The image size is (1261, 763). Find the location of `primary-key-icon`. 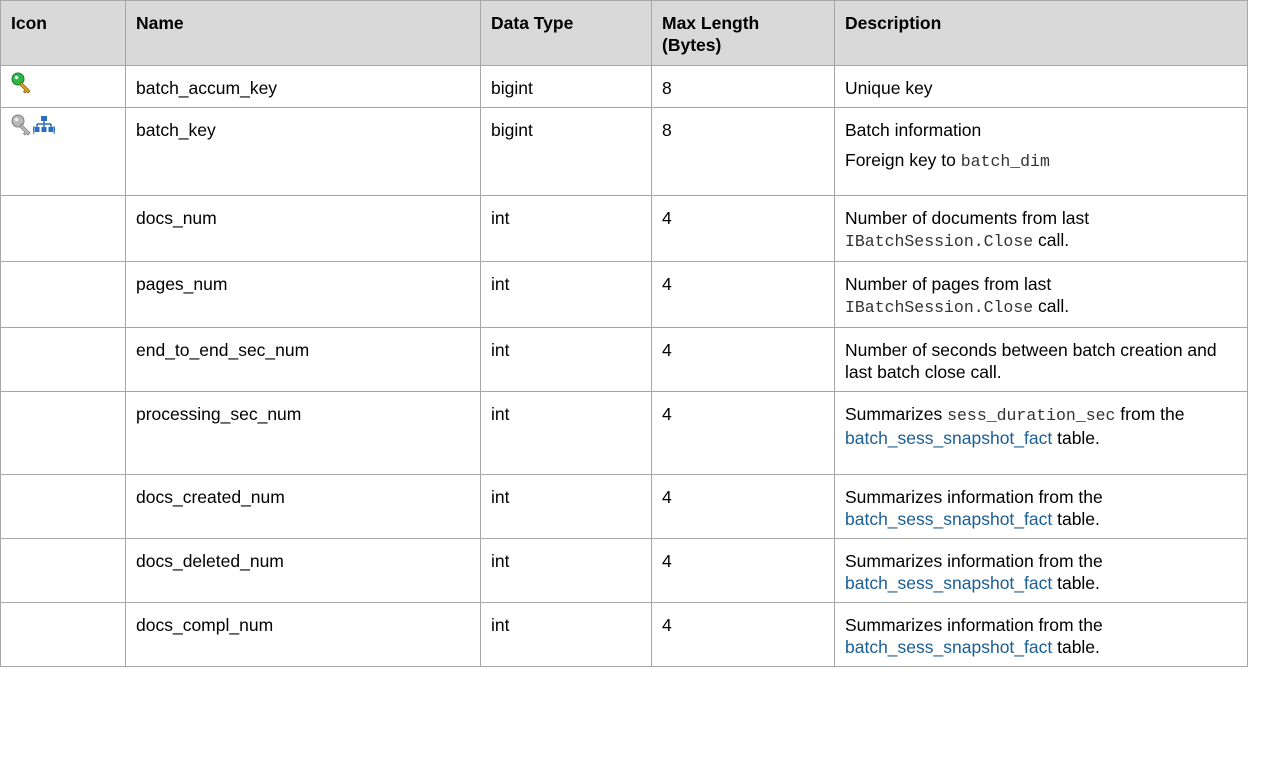

primary-key-icon is located at coordinates (22, 83).